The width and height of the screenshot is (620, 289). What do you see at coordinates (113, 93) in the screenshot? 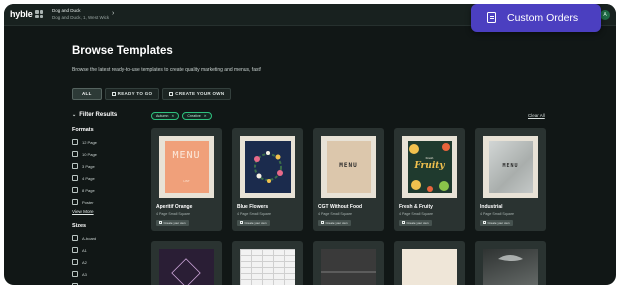
I see `ready-icon` at bounding box center [113, 93].